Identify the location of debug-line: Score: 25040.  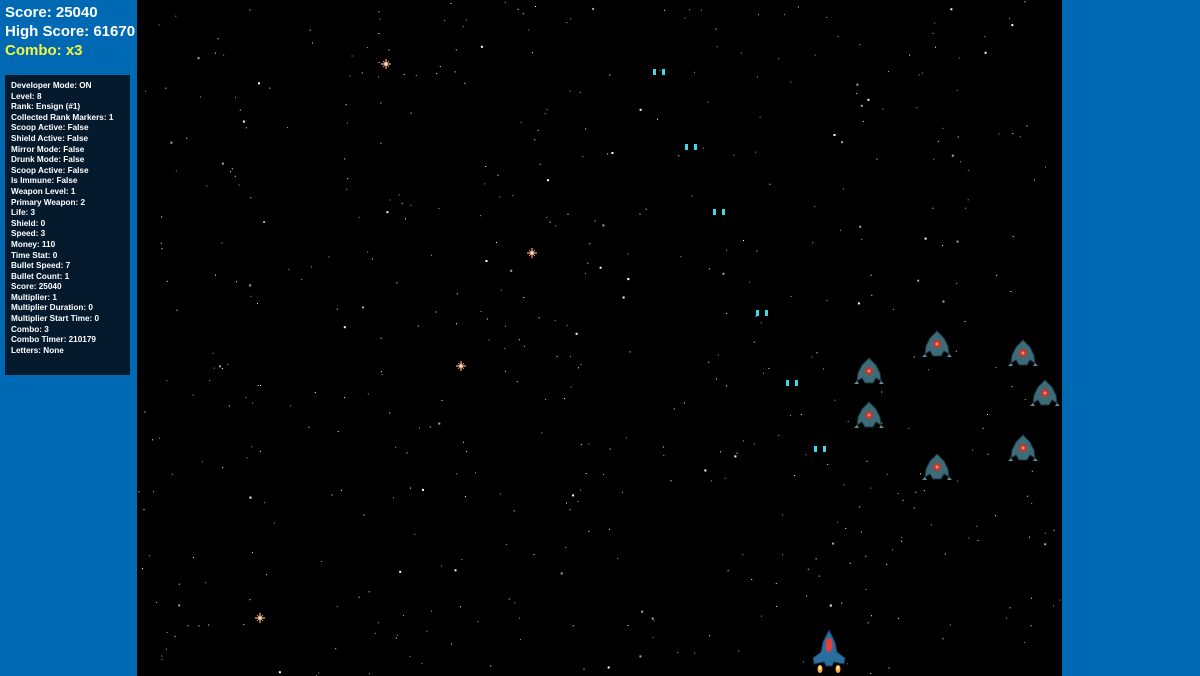
(36, 287).